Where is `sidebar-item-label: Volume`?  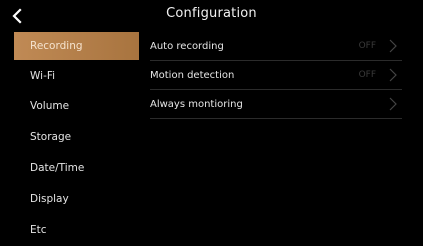 sidebar-item-label: Volume is located at coordinates (50, 106).